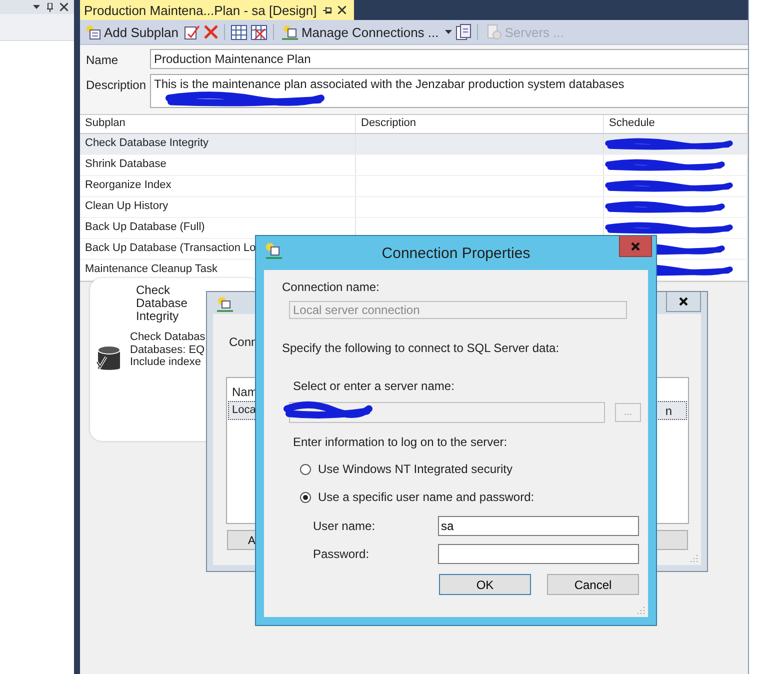  Describe the element at coordinates (244, 410) in the screenshot. I see `list-item-text: Loca` at that location.